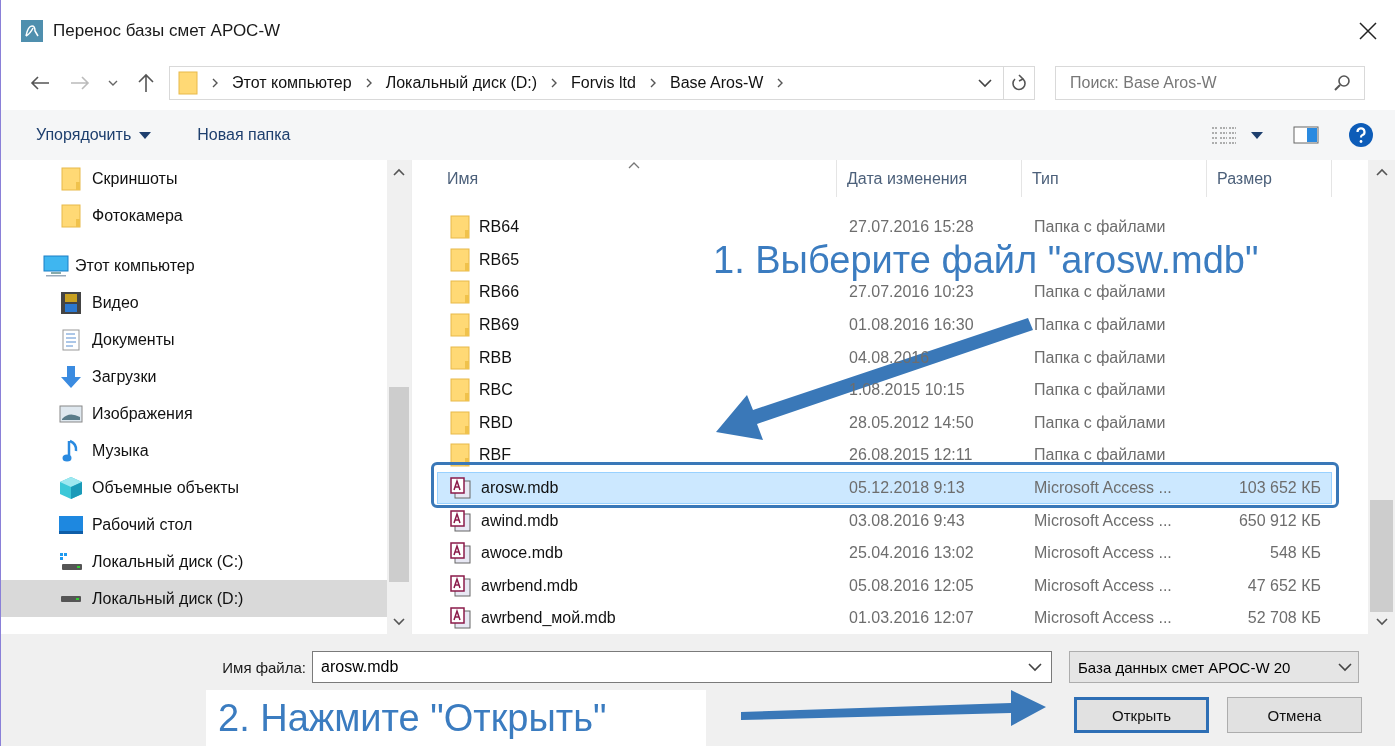 The image size is (1395, 746). What do you see at coordinates (911, 455) in the screenshot?
I see `modified-date: 26.08.2015 12:11` at bounding box center [911, 455].